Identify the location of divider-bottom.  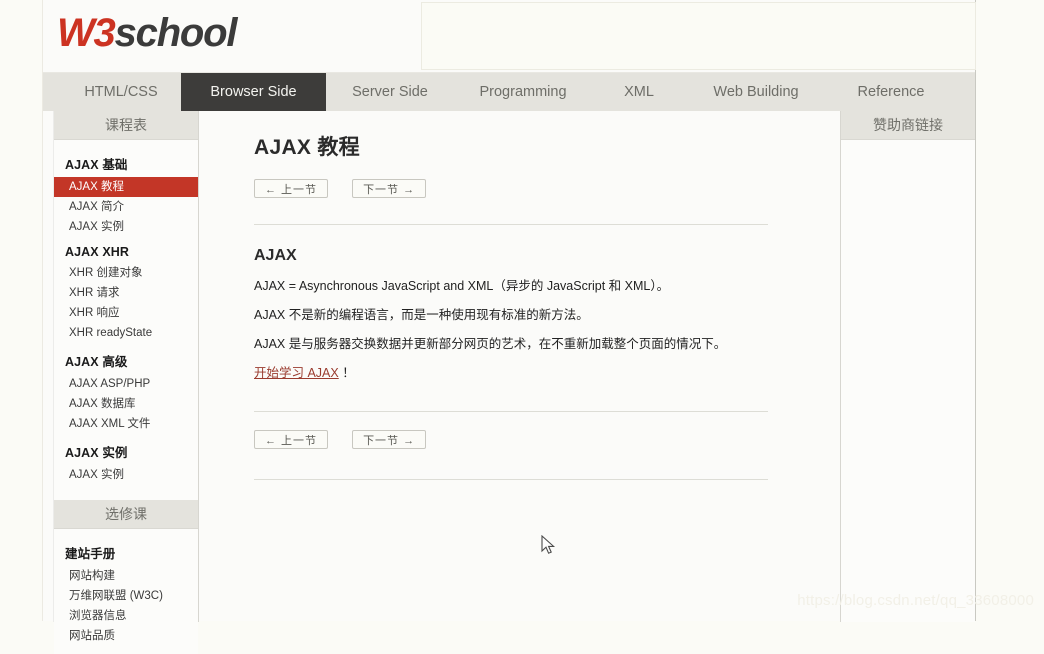
(511, 479).